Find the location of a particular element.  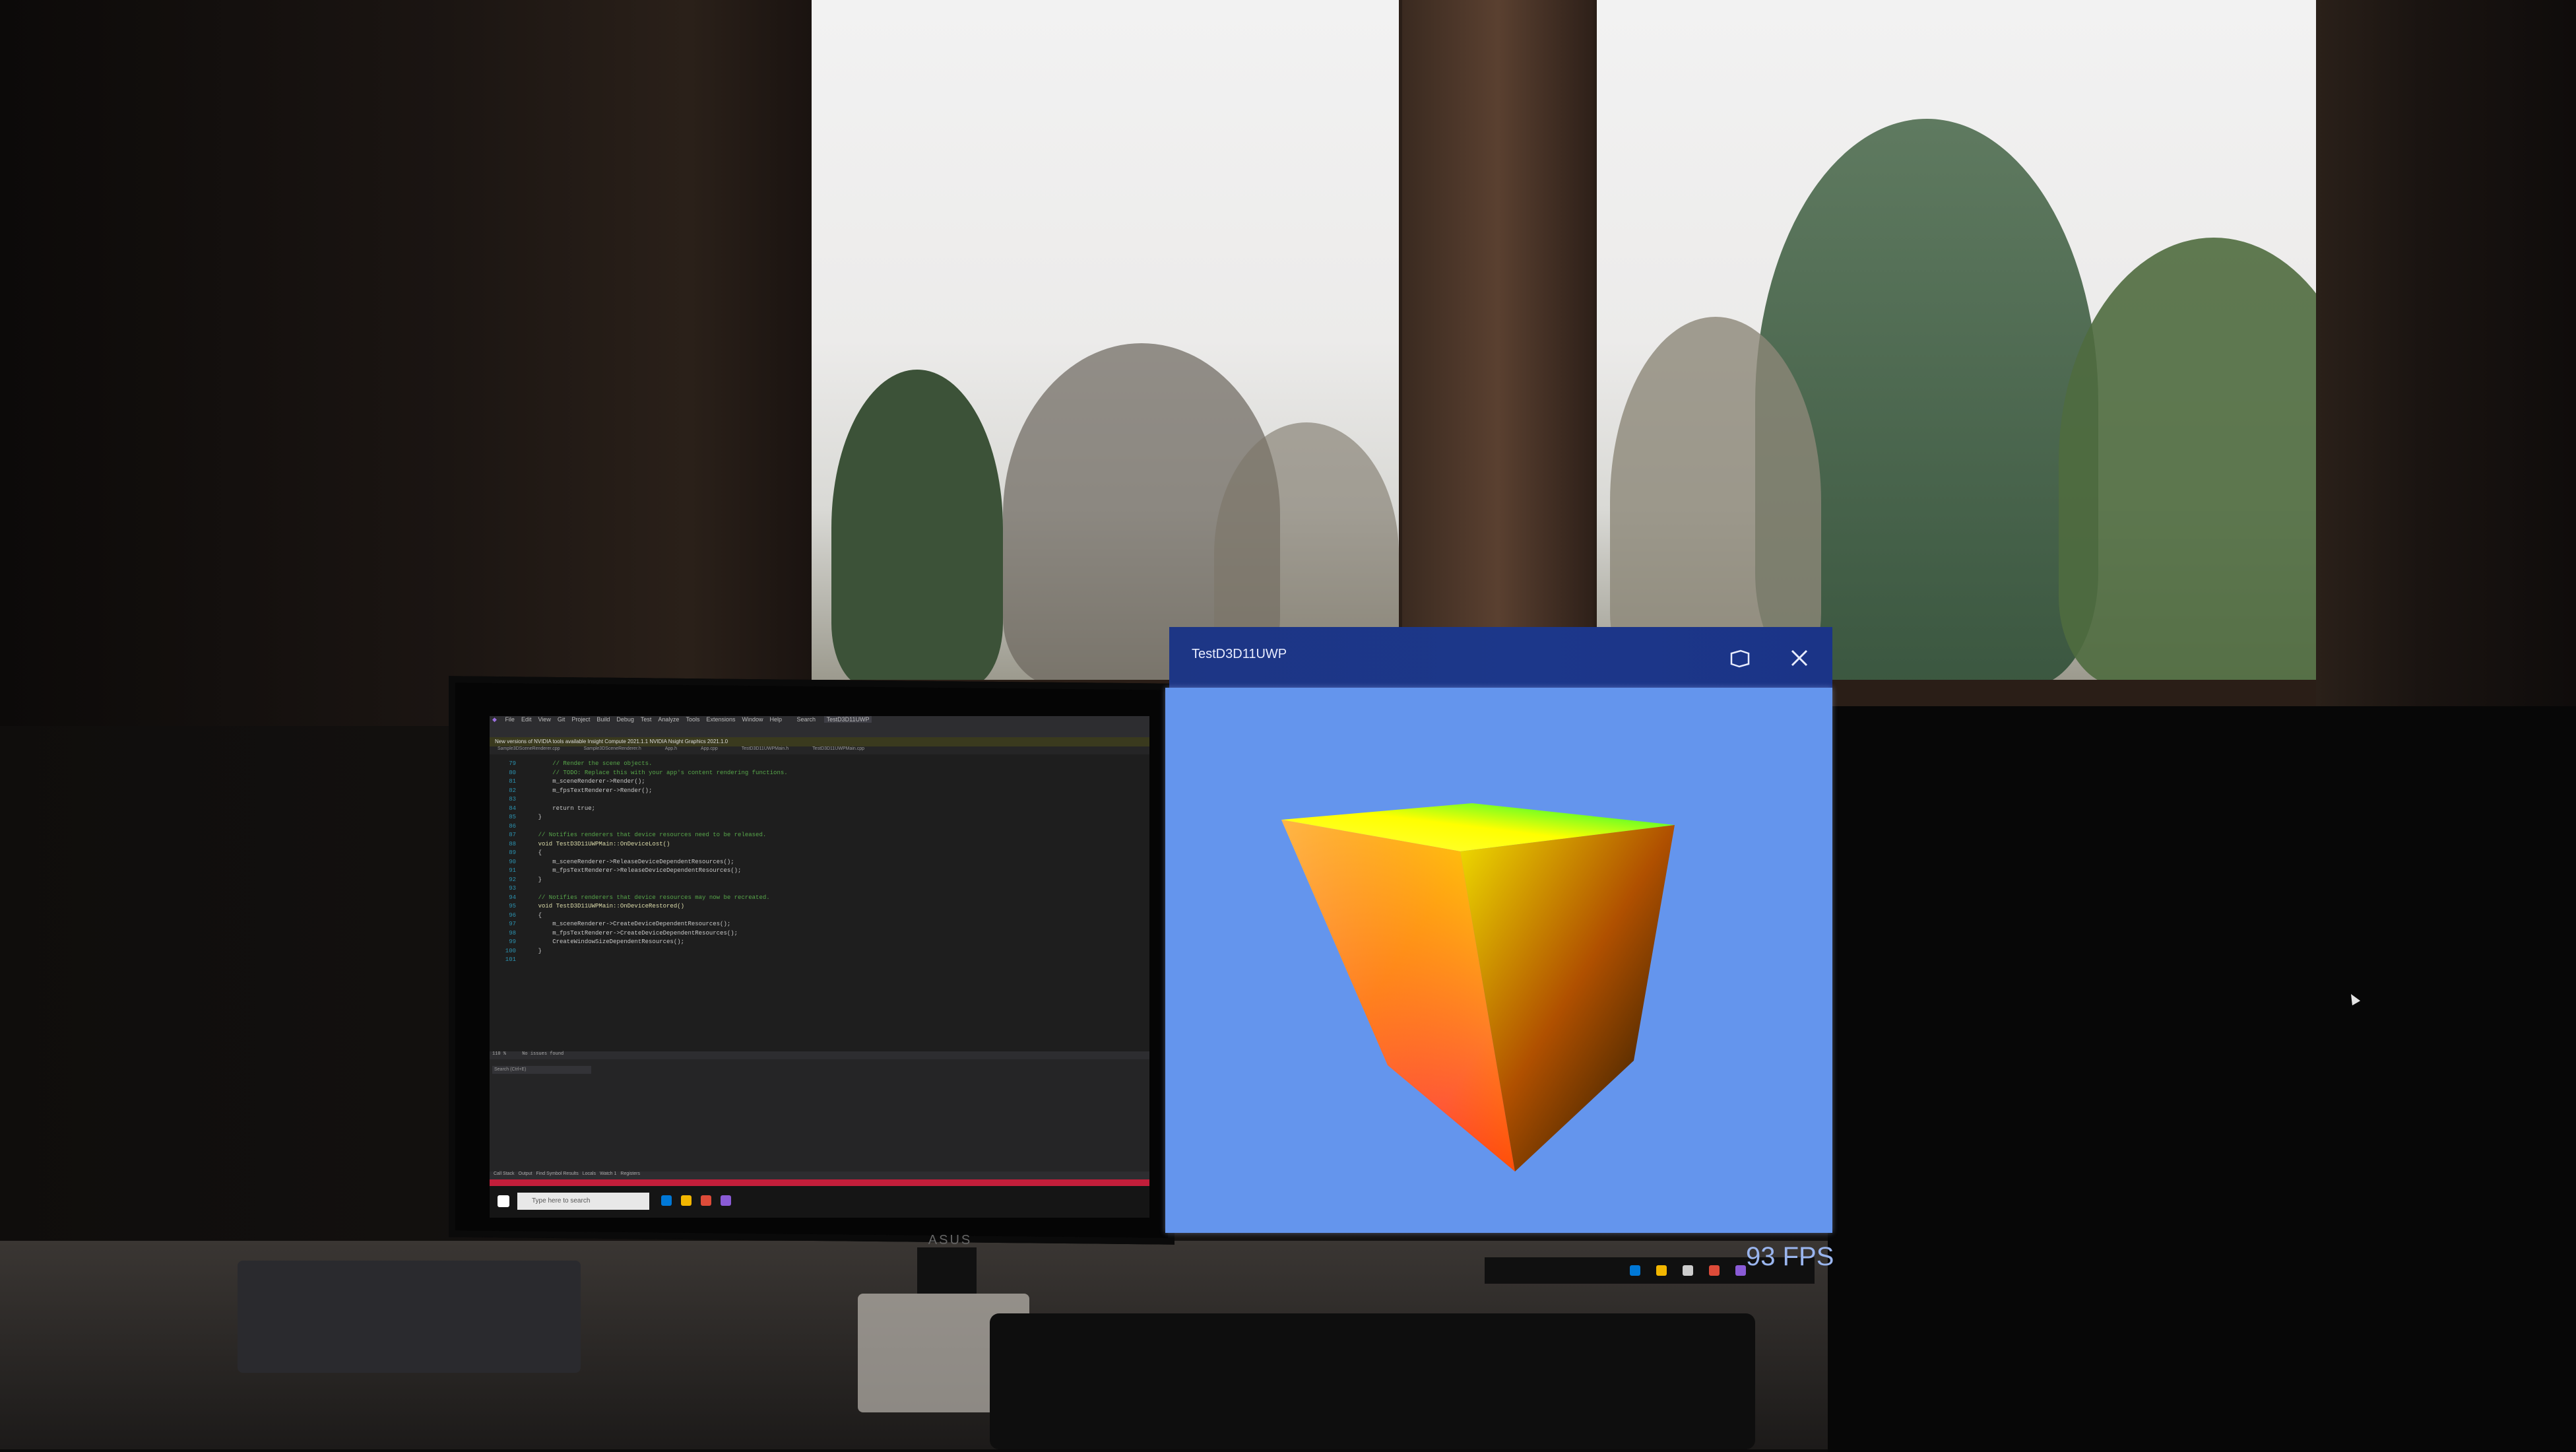

speaker is located at coordinates (1372, 1381).